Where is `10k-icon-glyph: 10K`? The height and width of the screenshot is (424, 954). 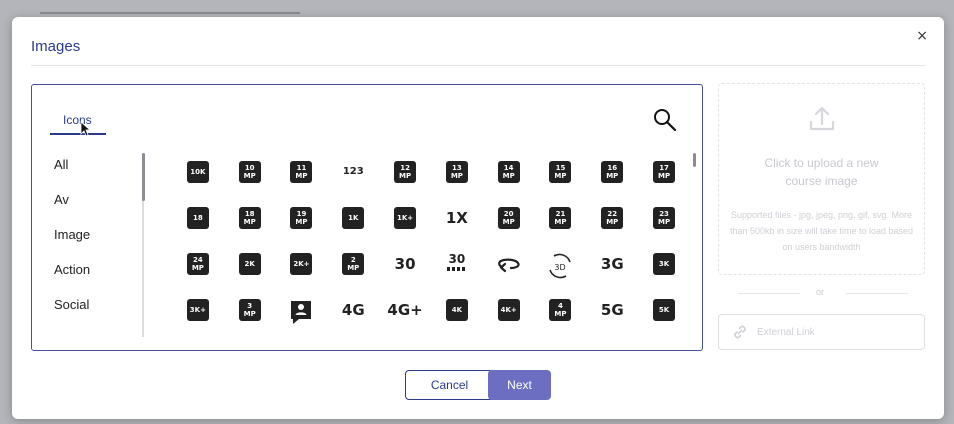 10k-icon-glyph: 10K is located at coordinates (197, 172).